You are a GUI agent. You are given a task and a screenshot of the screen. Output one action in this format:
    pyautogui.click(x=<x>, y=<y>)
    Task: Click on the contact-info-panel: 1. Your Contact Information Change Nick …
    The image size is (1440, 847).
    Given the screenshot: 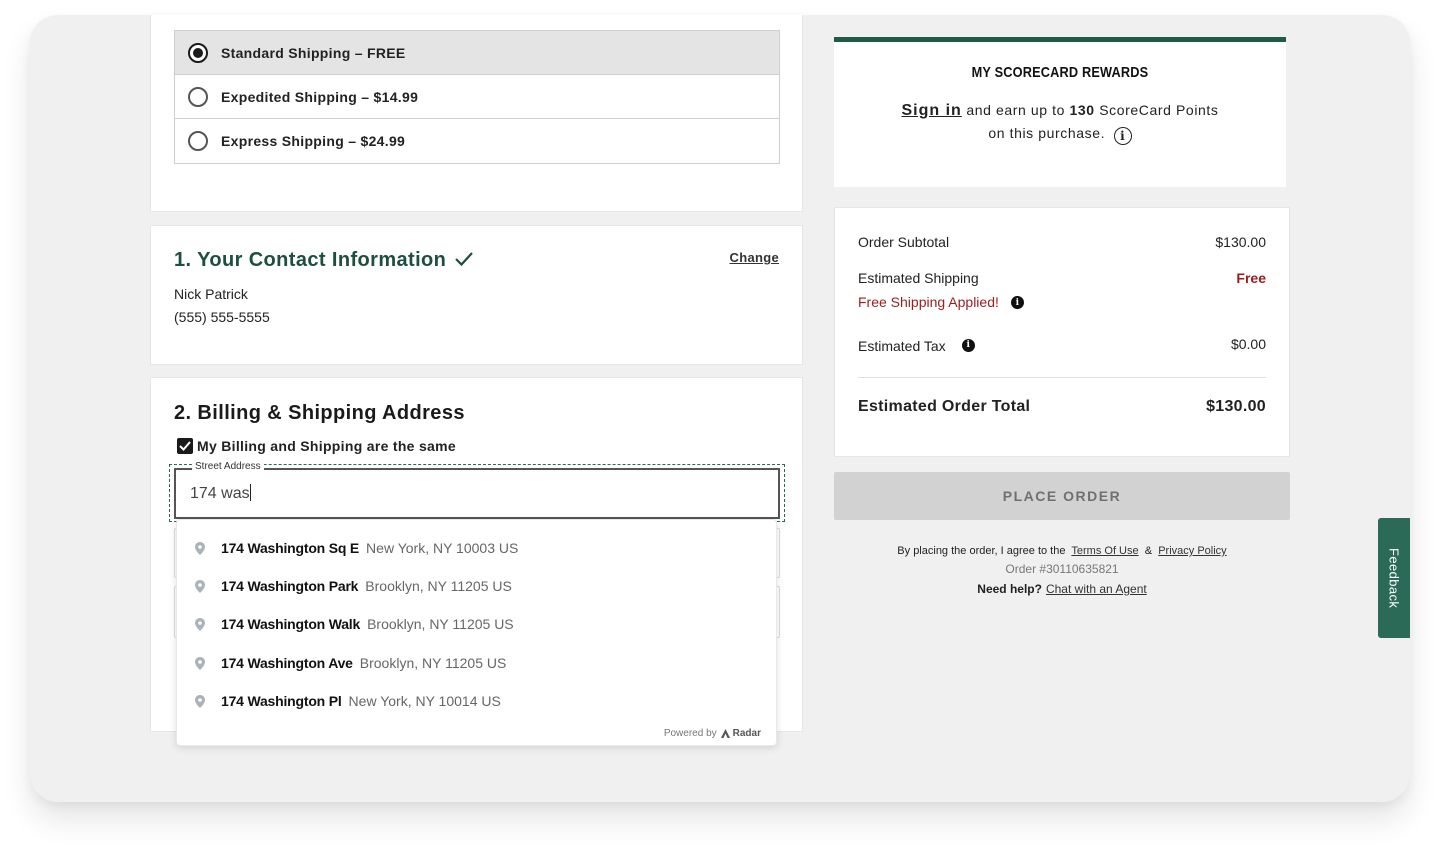 What is the action you would take?
    pyautogui.click(x=476, y=295)
    